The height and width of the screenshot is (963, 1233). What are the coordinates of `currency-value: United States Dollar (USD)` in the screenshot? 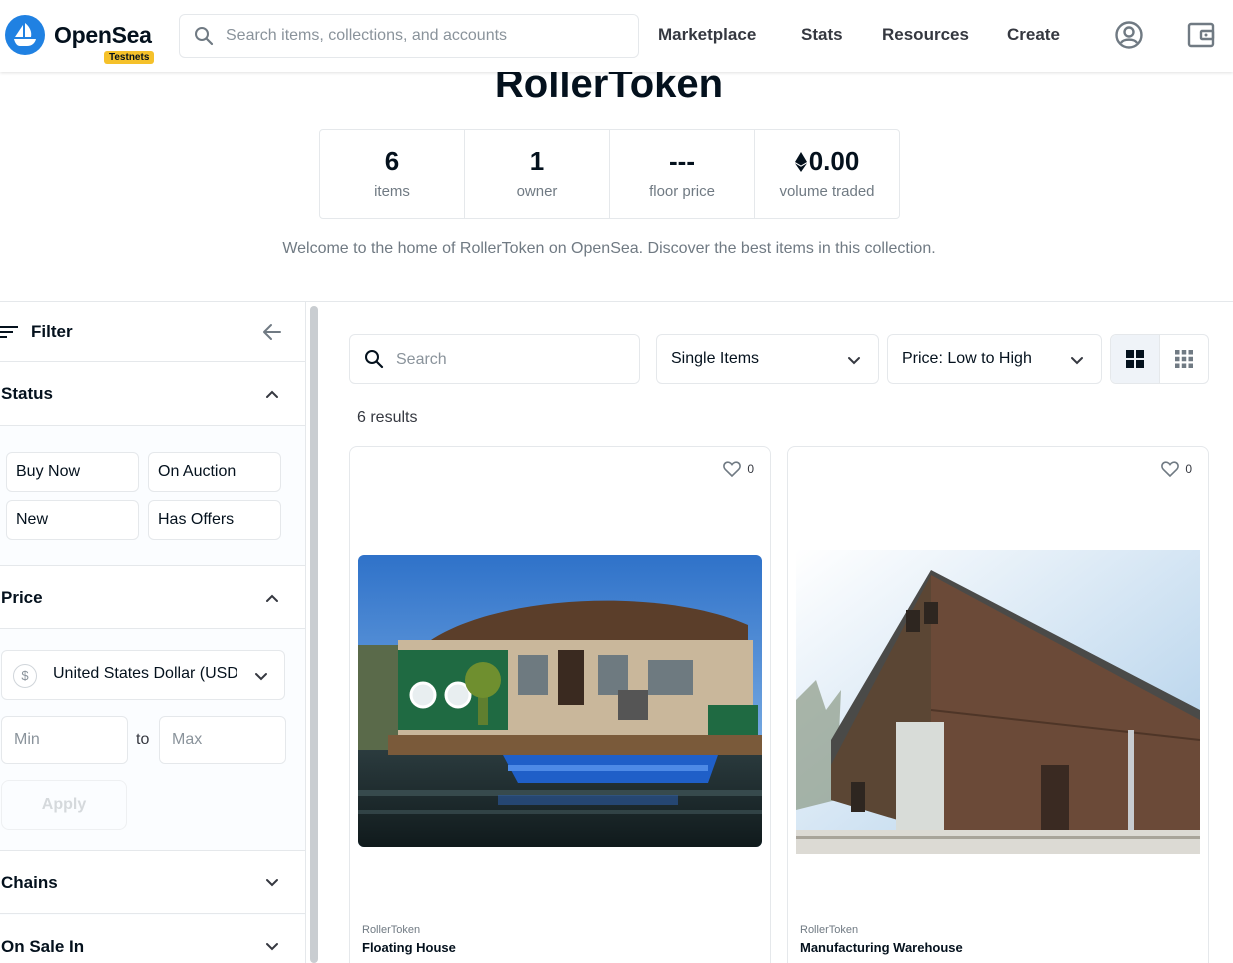 It's located at (145, 673).